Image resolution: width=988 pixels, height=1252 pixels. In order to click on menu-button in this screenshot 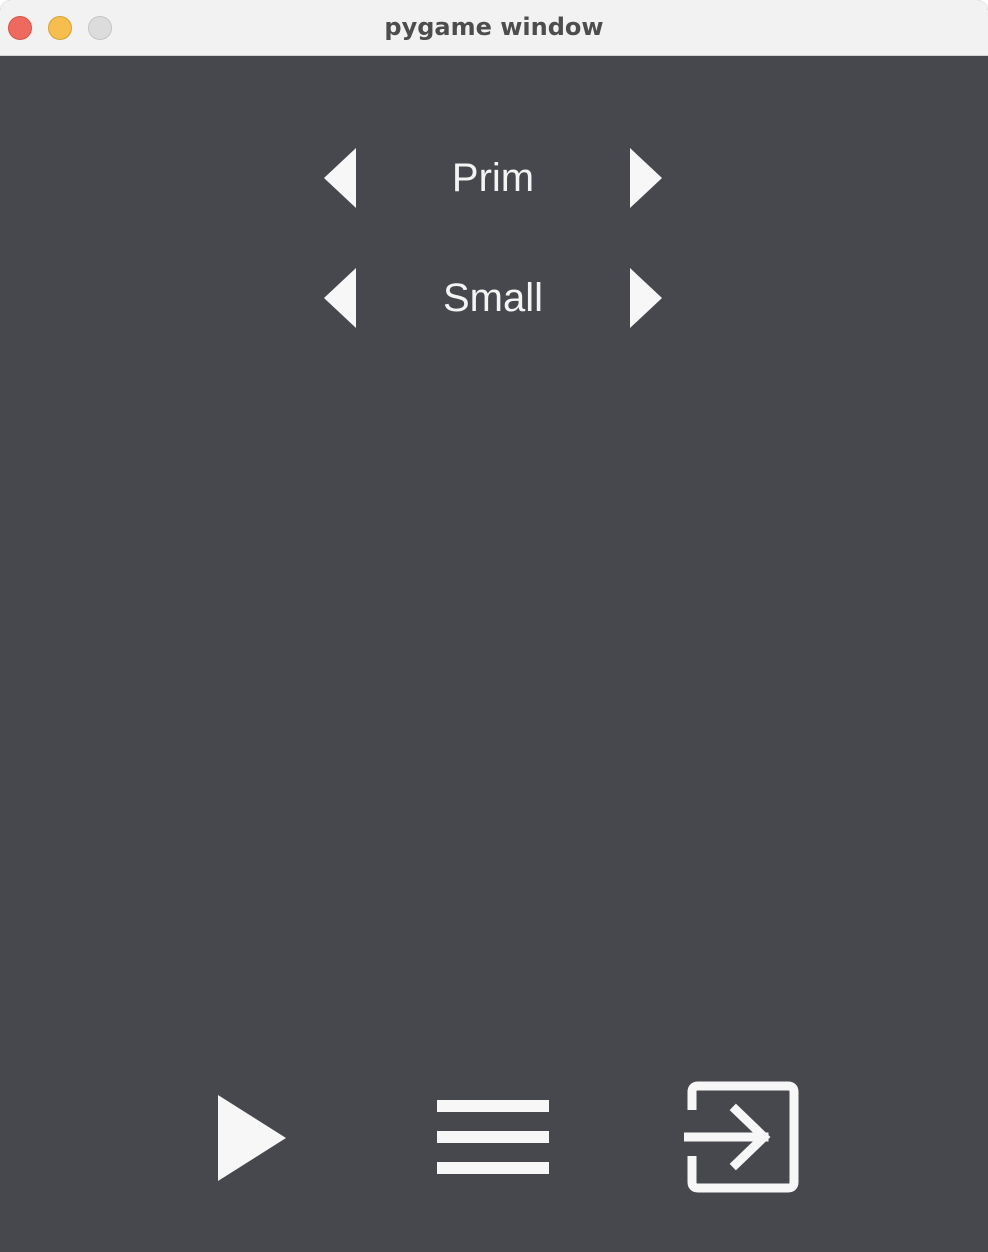, I will do `click(493, 1137)`.